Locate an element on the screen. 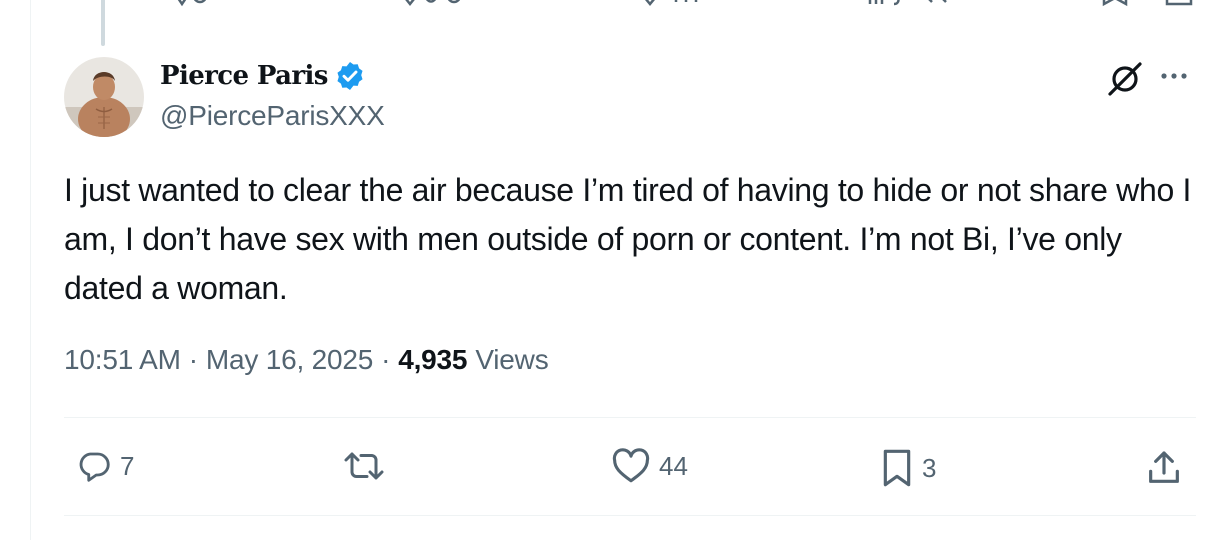 The height and width of the screenshot is (540, 1232). like-icon is located at coordinates (631, 465).